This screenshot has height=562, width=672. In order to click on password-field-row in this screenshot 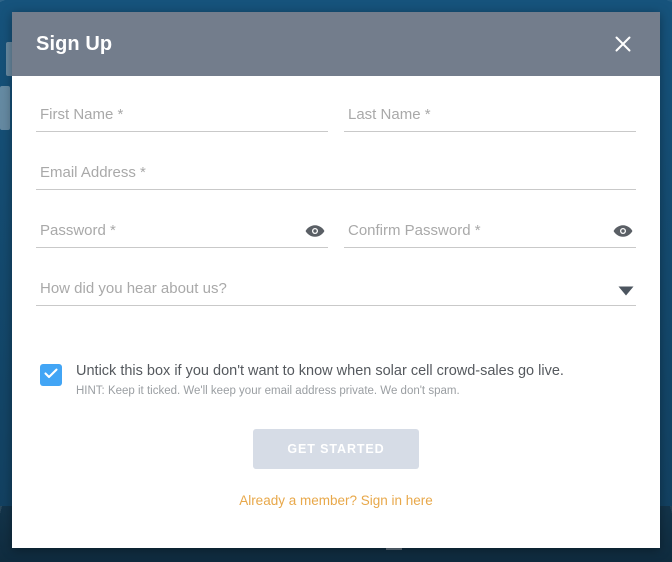, I will do `click(336, 245)`.